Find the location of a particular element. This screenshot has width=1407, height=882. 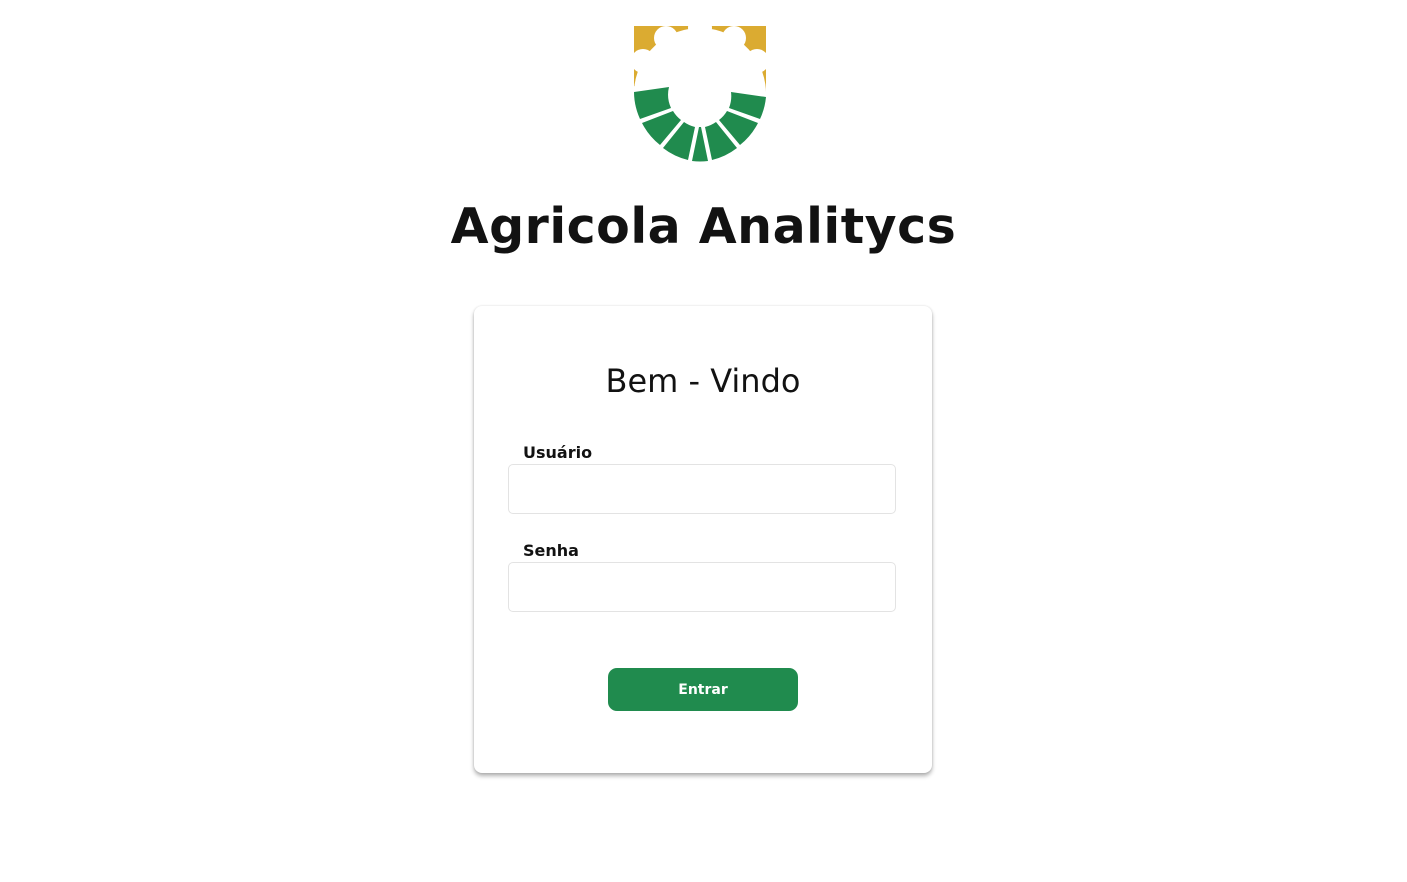

login-button: Entrar is located at coordinates (703, 689).